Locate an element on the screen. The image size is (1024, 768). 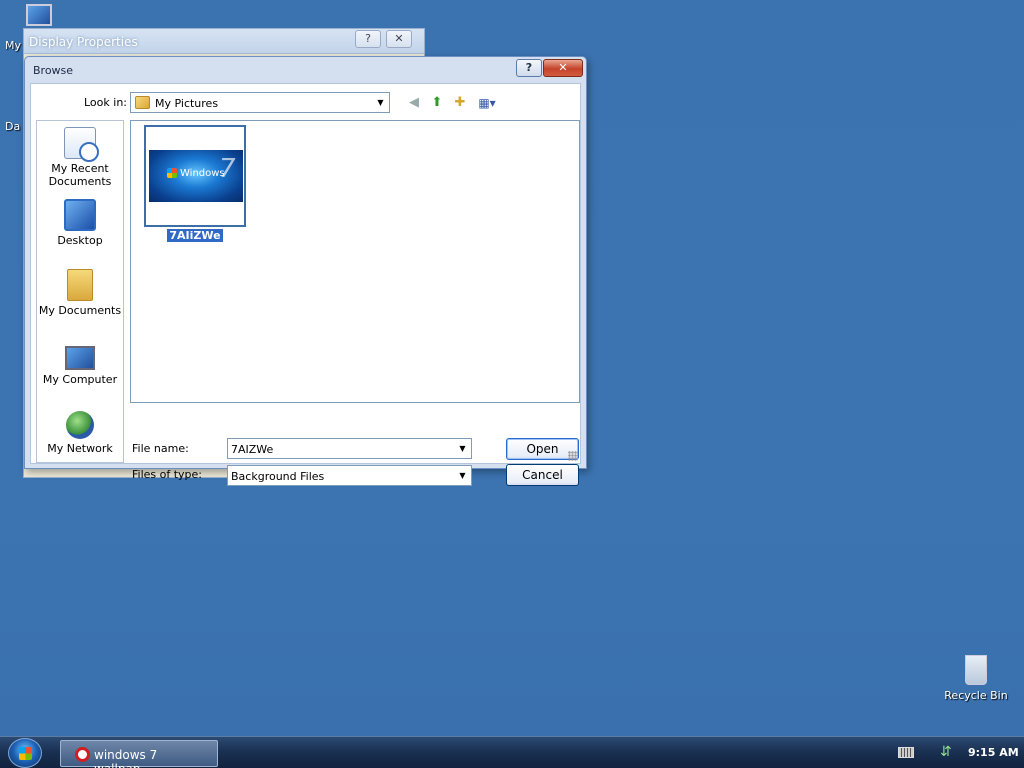
look-in-label: Look in: is located at coordinates (105, 102).